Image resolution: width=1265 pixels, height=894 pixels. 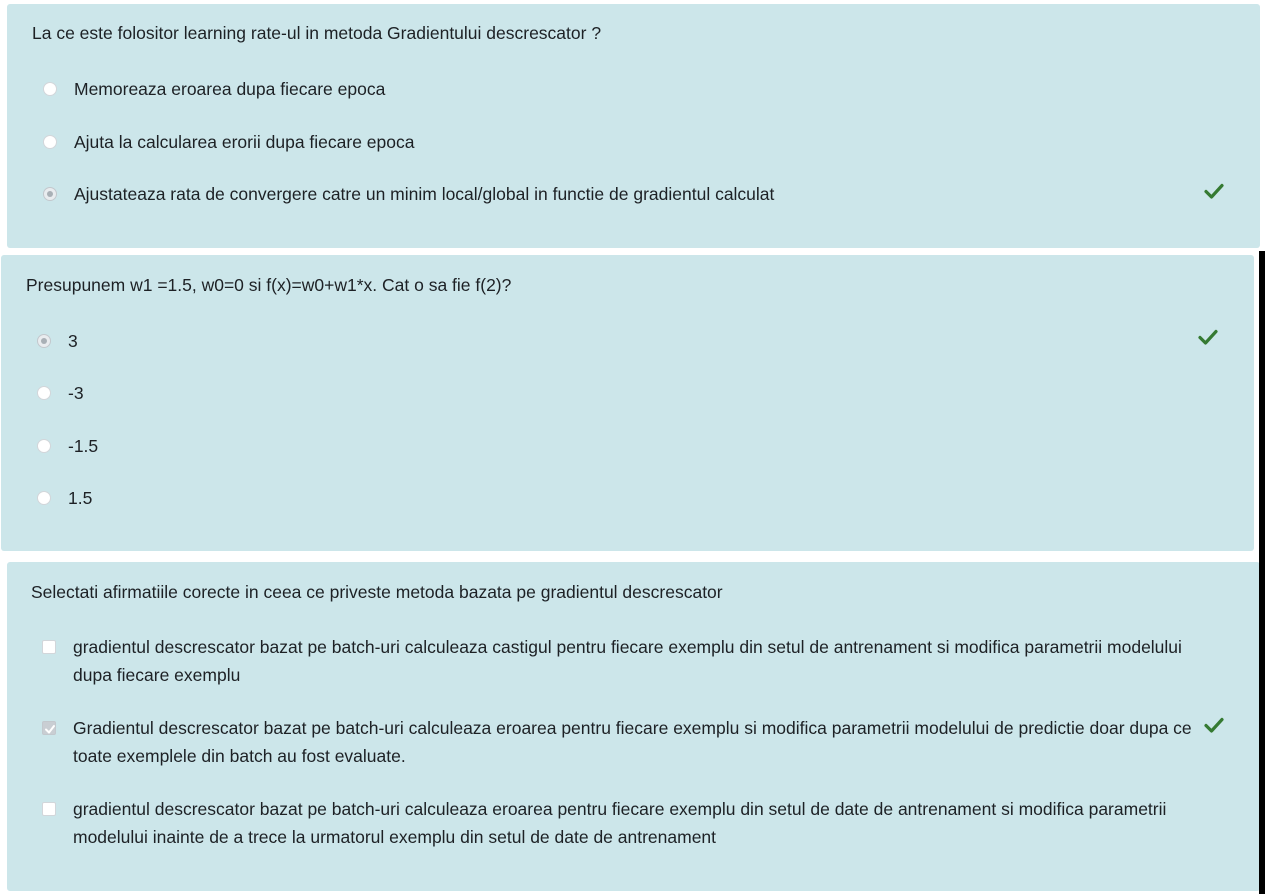 I want to click on answer-option-1: Memoreaza eroarea dupa fiecare epoca, so click(x=633, y=89).